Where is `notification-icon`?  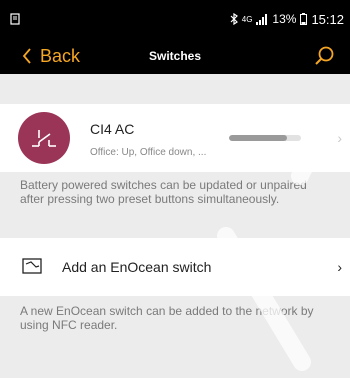 notification-icon is located at coordinates (15, 19).